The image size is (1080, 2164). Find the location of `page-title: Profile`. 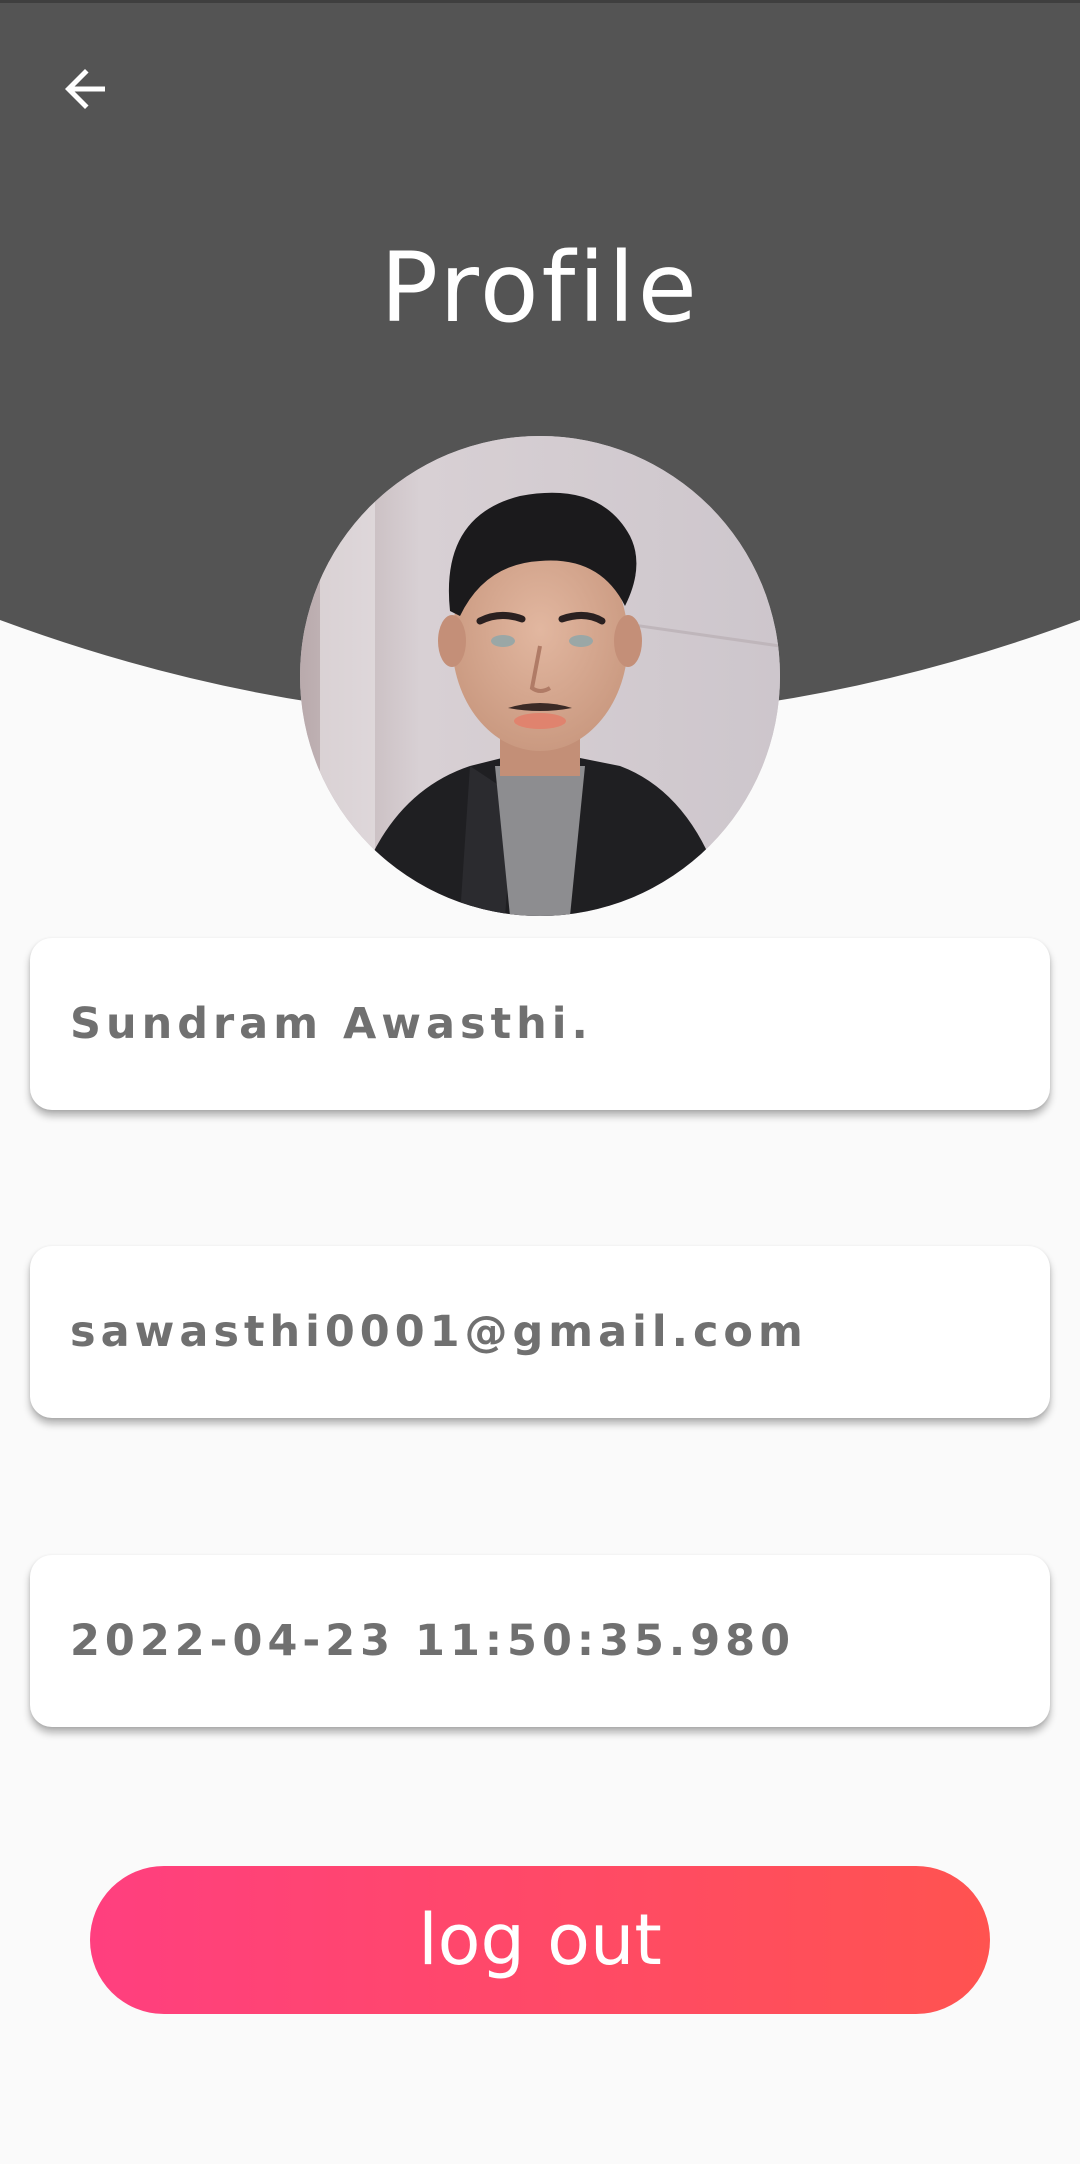

page-title: Profile is located at coordinates (540, 288).